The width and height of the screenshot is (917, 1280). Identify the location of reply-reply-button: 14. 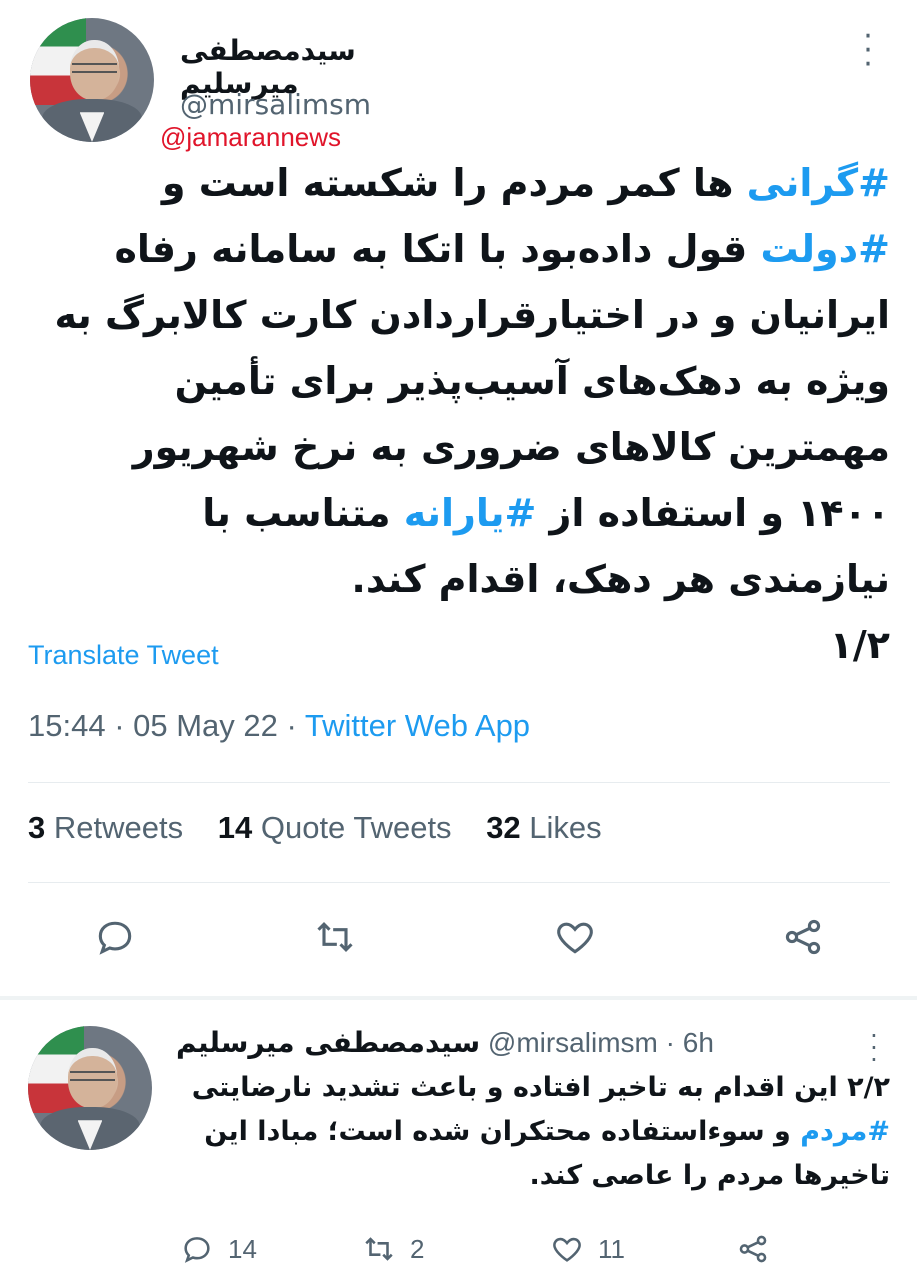
(218, 1249).